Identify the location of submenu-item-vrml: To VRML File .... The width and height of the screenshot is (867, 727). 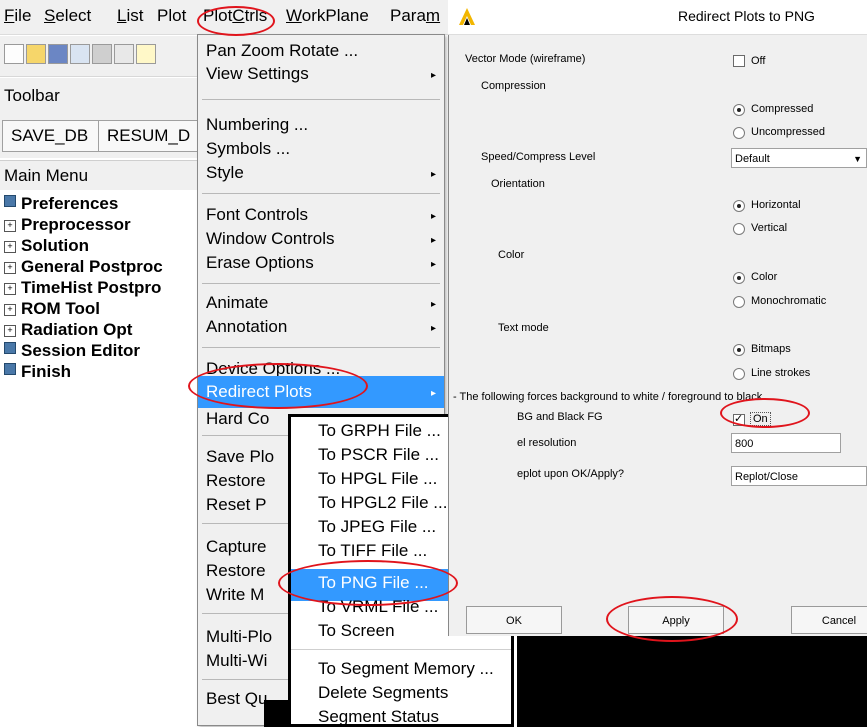
(378, 607).